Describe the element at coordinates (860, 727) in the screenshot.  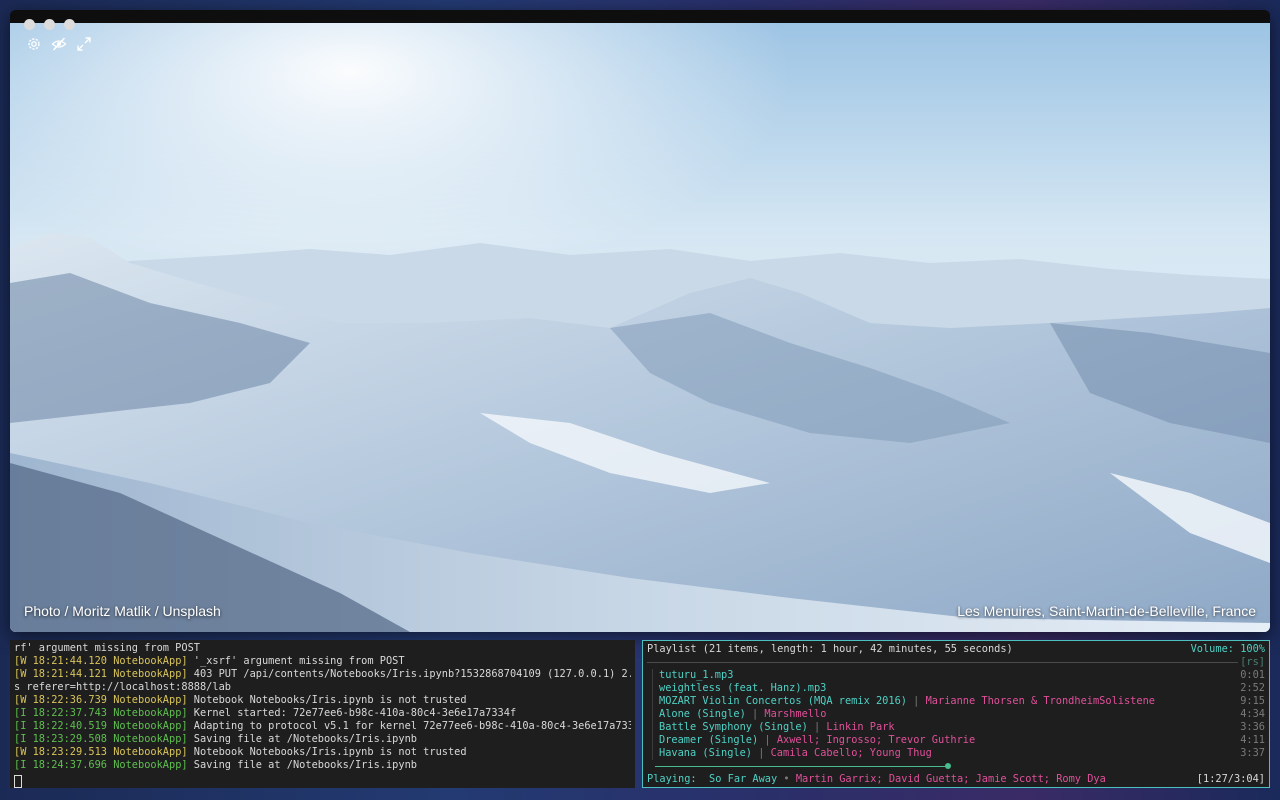
I see `track-artist: Linkin Park` at that location.